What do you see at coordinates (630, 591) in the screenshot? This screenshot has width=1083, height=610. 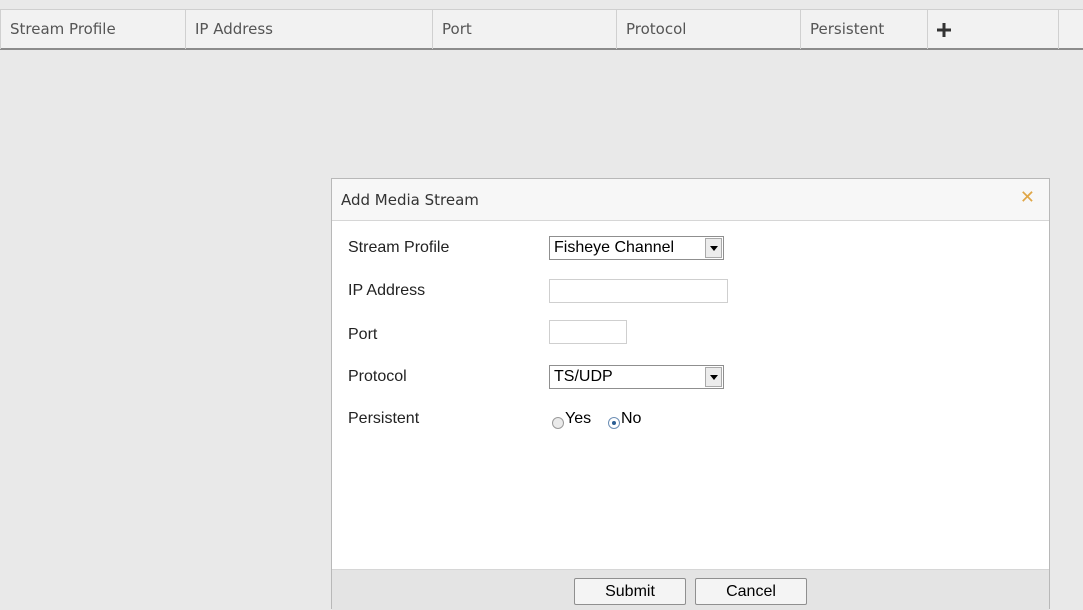 I see `submit-button: Submit` at bounding box center [630, 591].